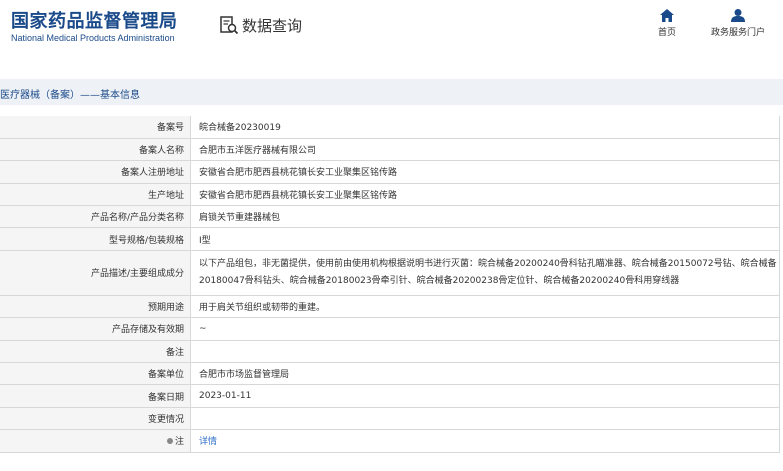 The image size is (783, 471). What do you see at coordinates (208, 442) in the screenshot?
I see `details-link: 详情` at bounding box center [208, 442].